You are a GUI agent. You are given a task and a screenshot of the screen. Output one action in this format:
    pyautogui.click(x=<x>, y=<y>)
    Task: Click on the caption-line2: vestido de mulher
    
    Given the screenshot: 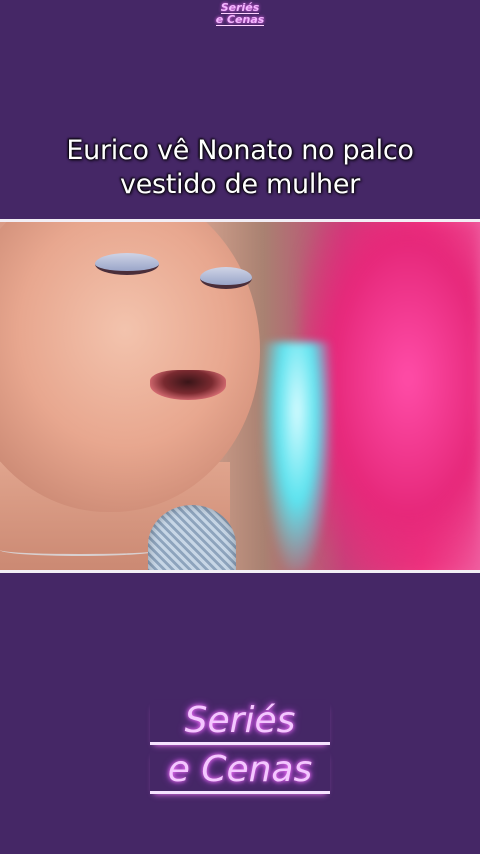 What is the action you would take?
    pyautogui.click(x=240, y=184)
    